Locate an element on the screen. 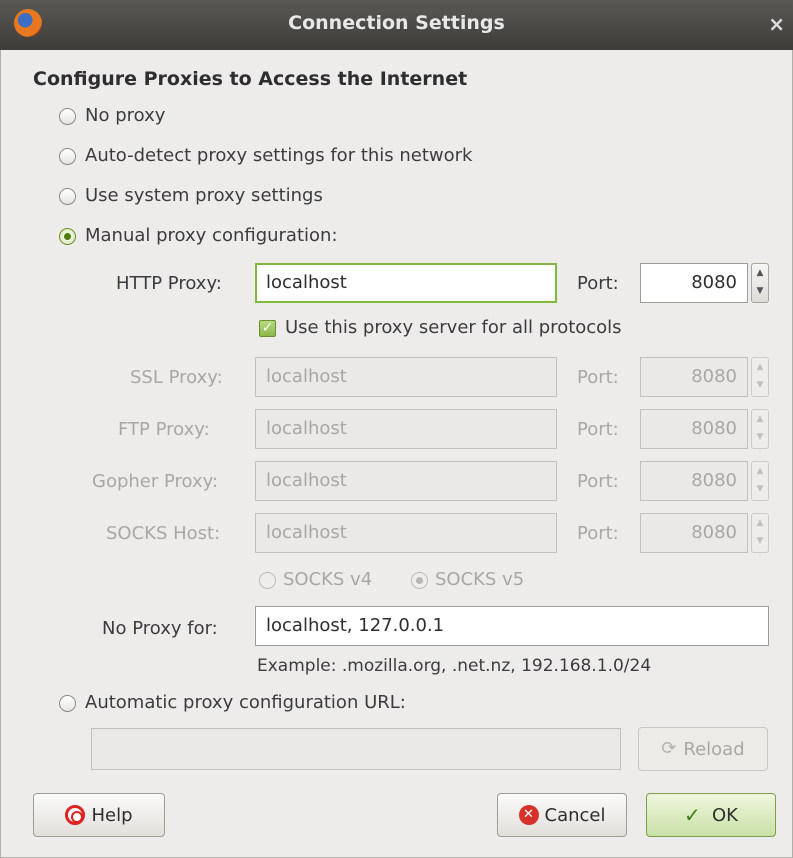 The image size is (793, 858). title-bar: Connection Settings × is located at coordinates (396, 25).